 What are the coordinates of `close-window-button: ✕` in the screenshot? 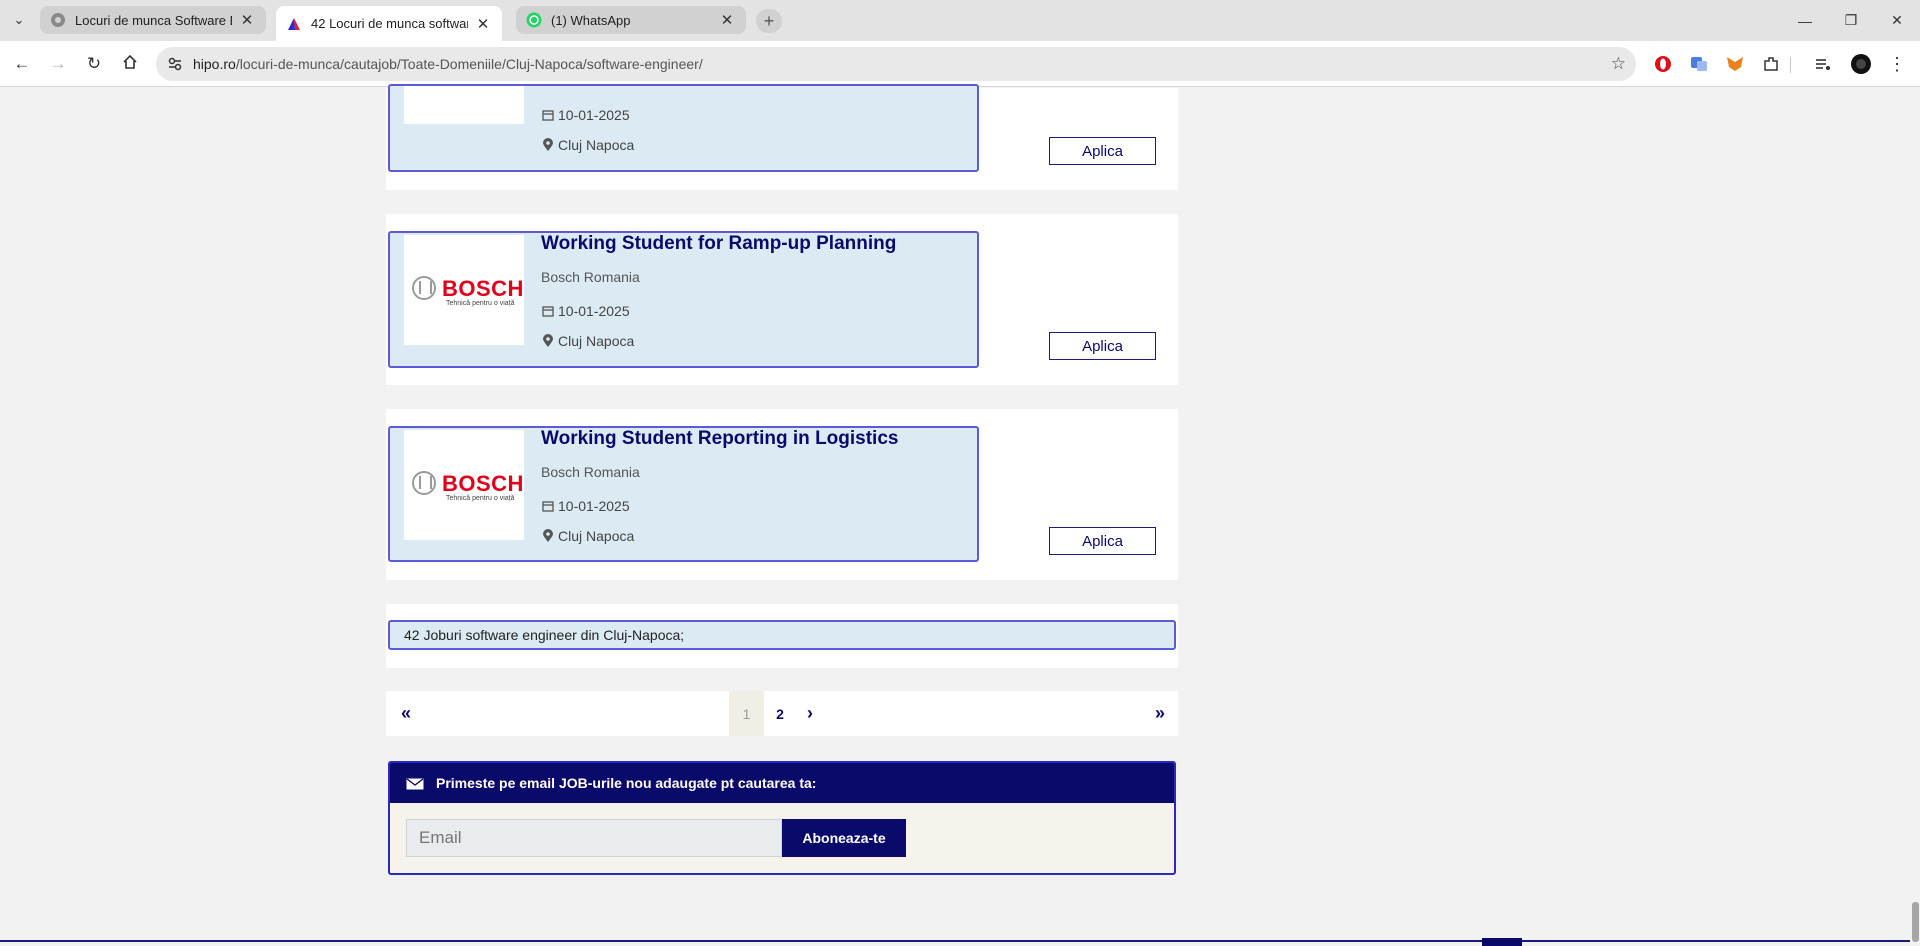 It's located at (1897, 20).